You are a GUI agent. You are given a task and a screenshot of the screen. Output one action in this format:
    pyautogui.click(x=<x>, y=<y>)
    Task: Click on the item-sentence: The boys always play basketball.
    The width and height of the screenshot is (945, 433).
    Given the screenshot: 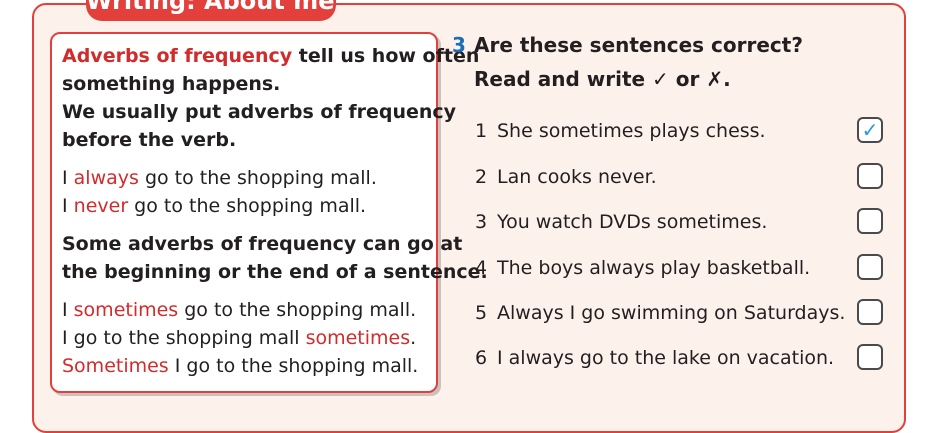 What is the action you would take?
    pyautogui.click(x=654, y=268)
    